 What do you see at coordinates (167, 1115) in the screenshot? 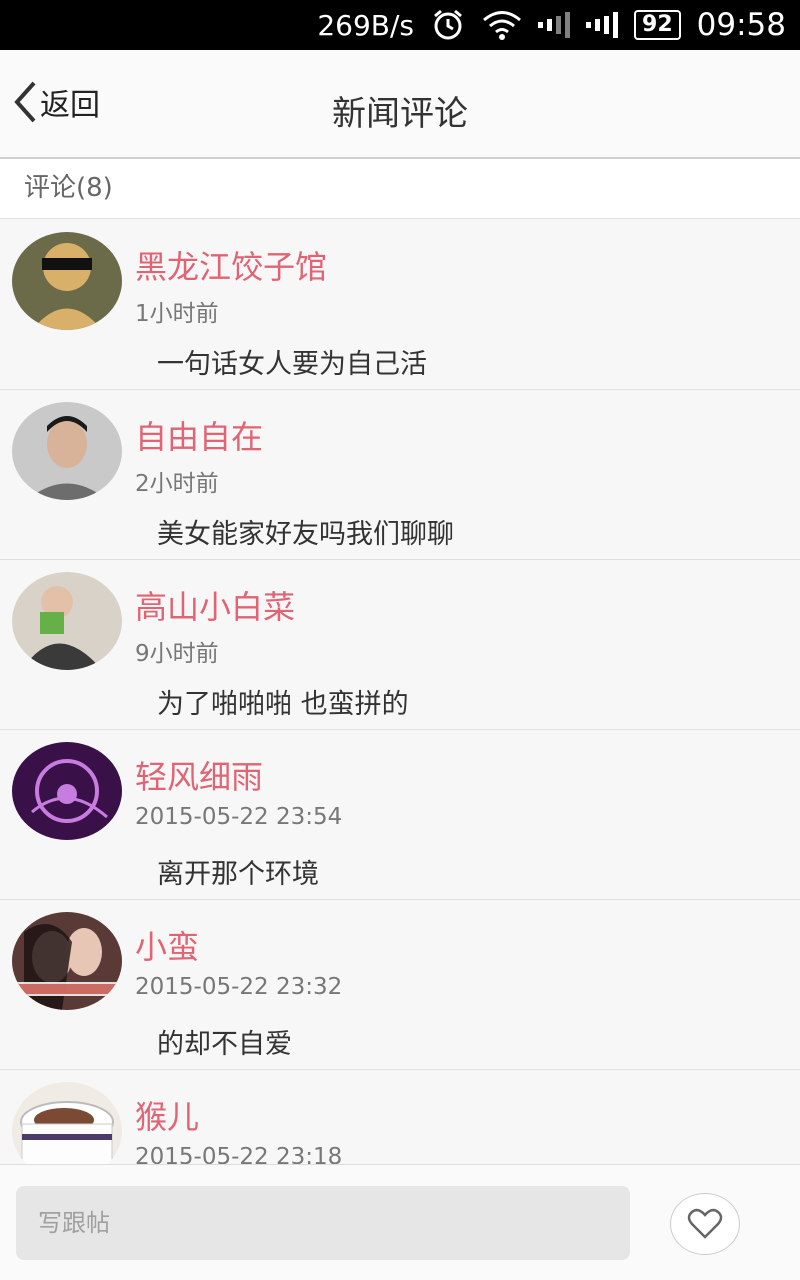
I see `comment-author: 猴儿` at bounding box center [167, 1115].